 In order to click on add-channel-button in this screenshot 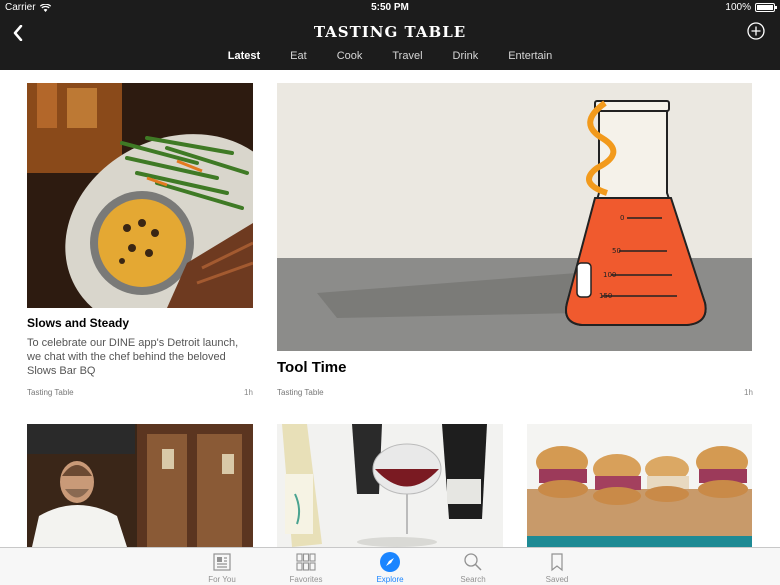, I will do `click(756, 31)`.